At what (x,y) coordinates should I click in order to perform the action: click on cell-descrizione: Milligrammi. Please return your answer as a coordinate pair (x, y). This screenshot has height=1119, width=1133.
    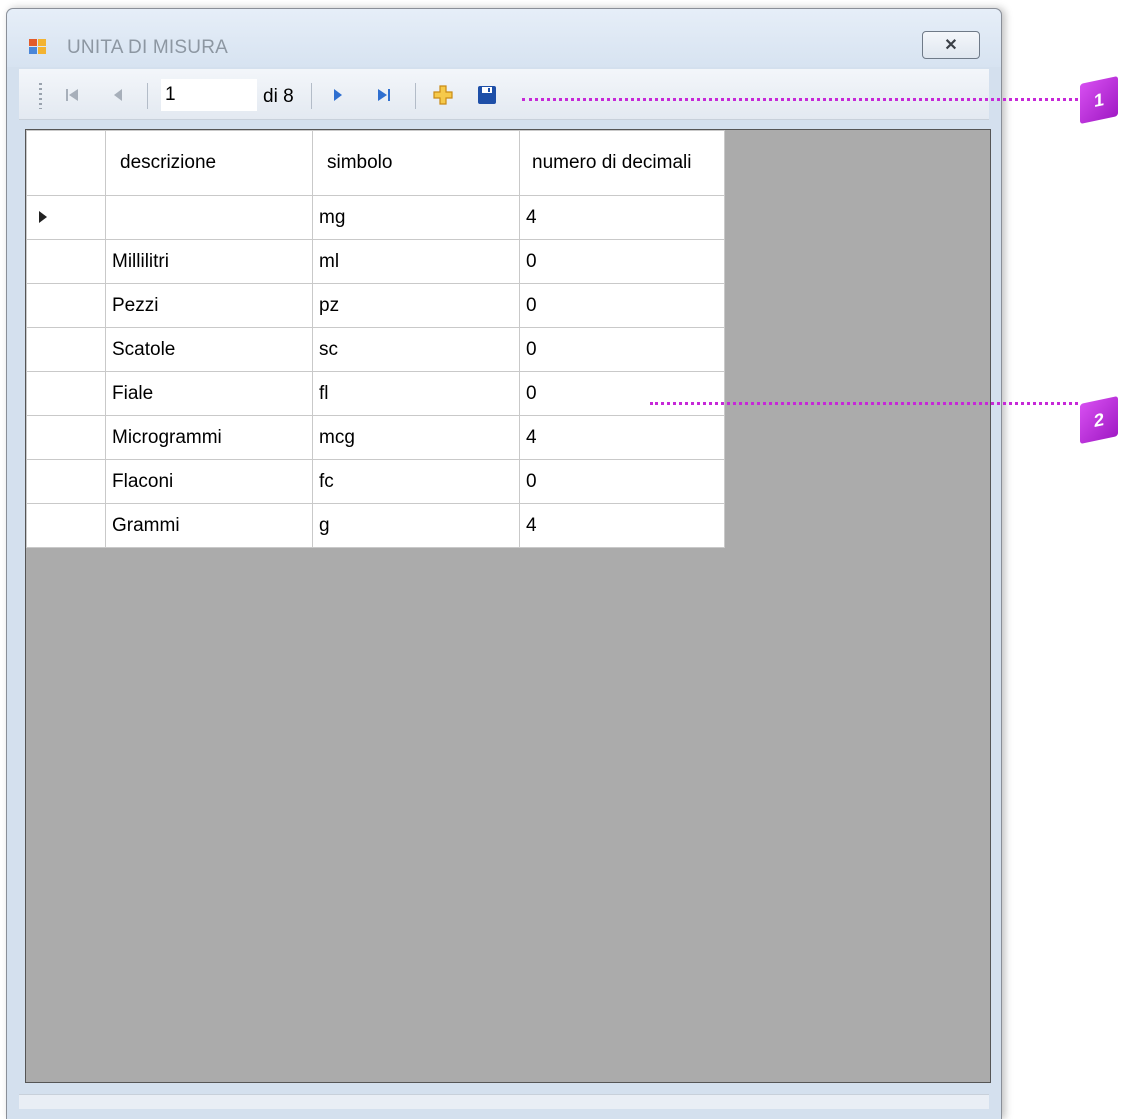
    Looking at the image, I should click on (209, 217).